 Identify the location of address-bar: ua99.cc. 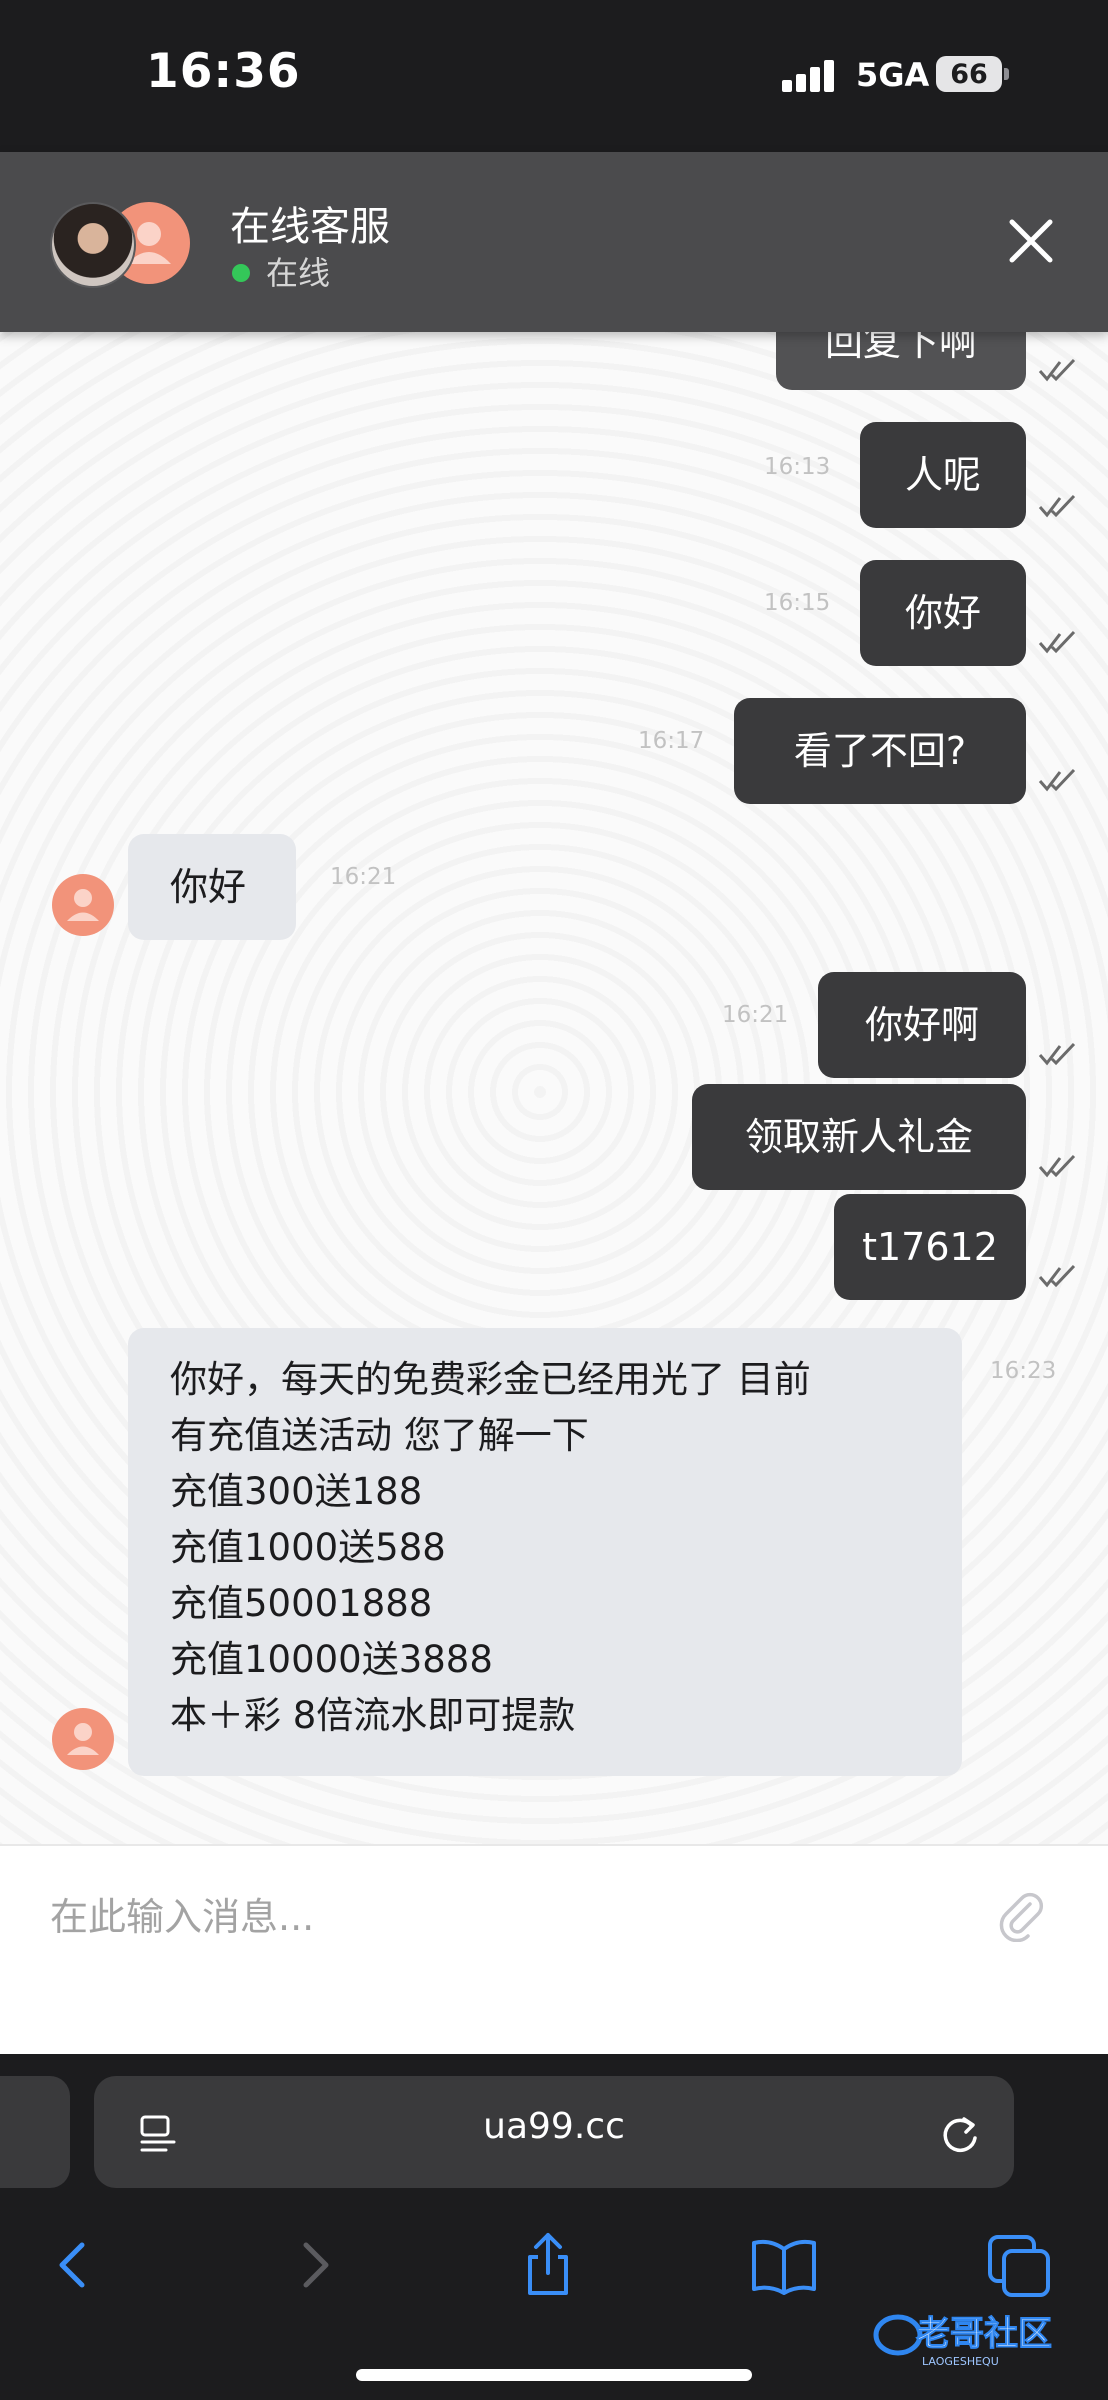
(554, 2132).